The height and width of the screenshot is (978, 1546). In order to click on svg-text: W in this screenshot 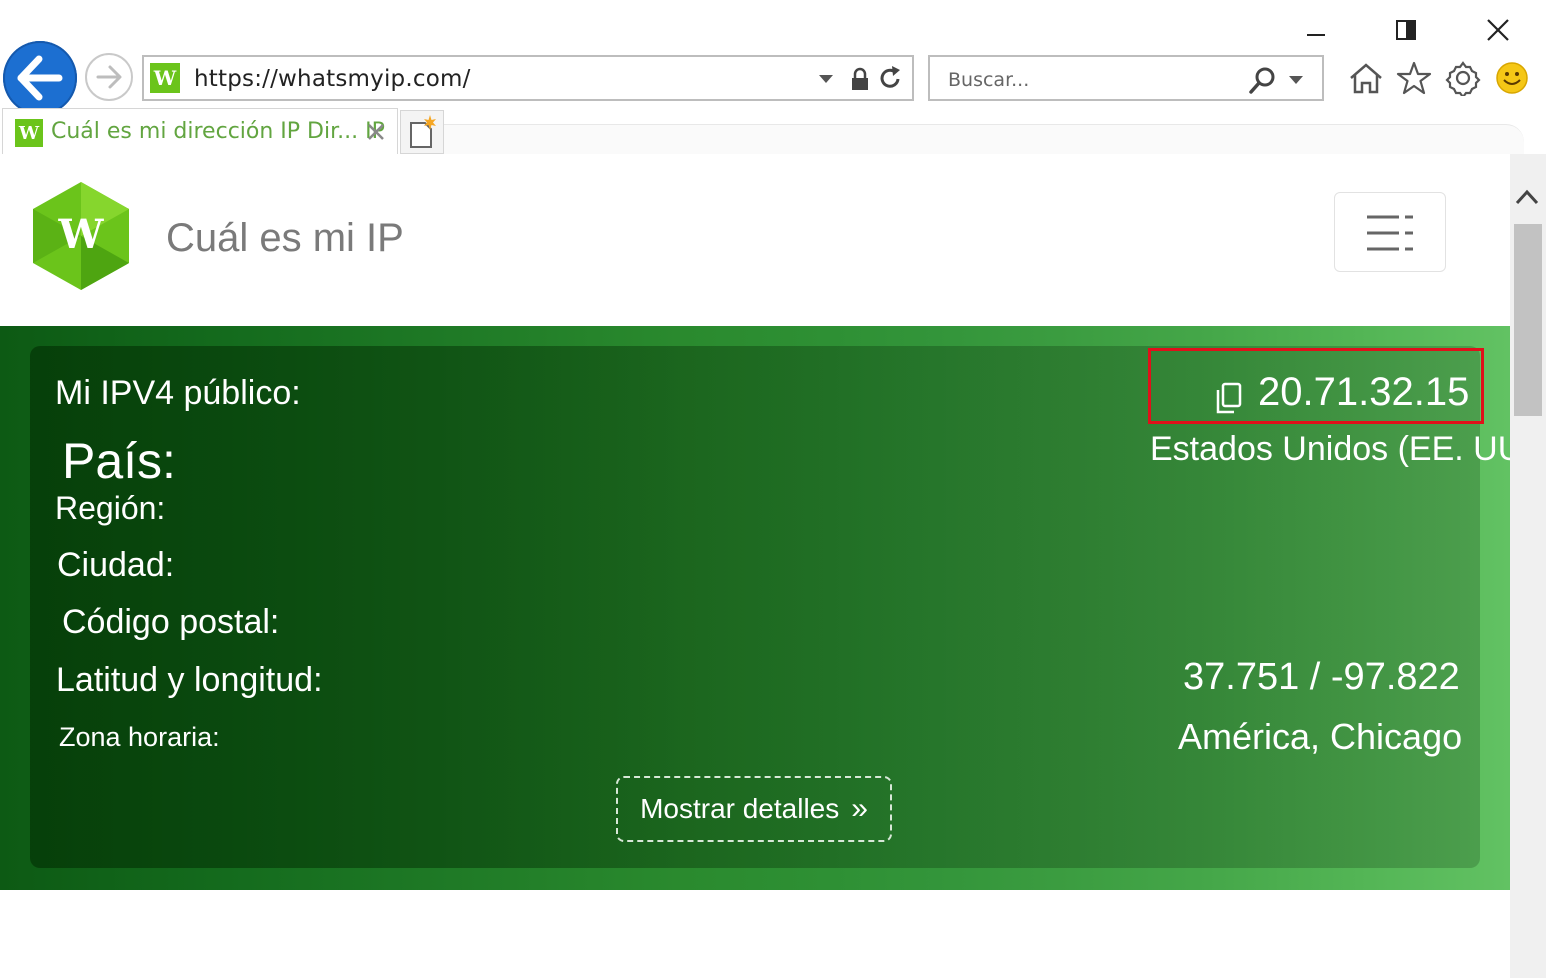, I will do `click(81, 234)`.